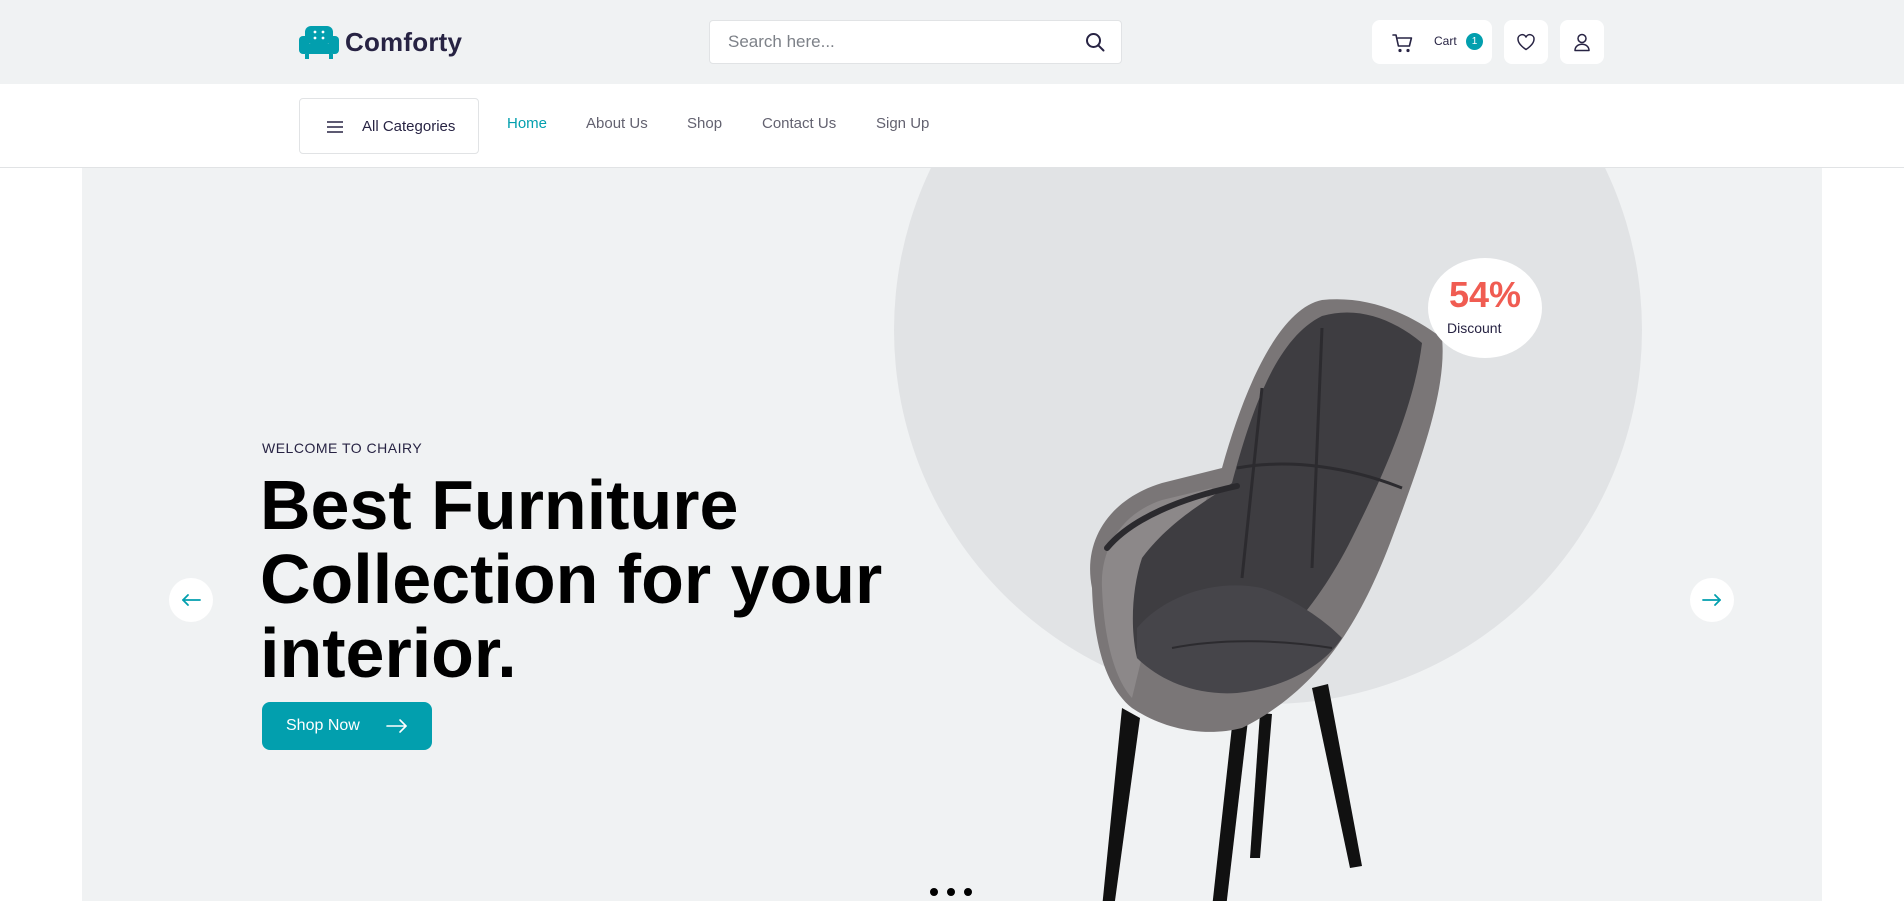 The width and height of the screenshot is (1904, 901). Describe the element at coordinates (388, 653) in the screenshot. I see `hero-headline-line: interior.` at that location.